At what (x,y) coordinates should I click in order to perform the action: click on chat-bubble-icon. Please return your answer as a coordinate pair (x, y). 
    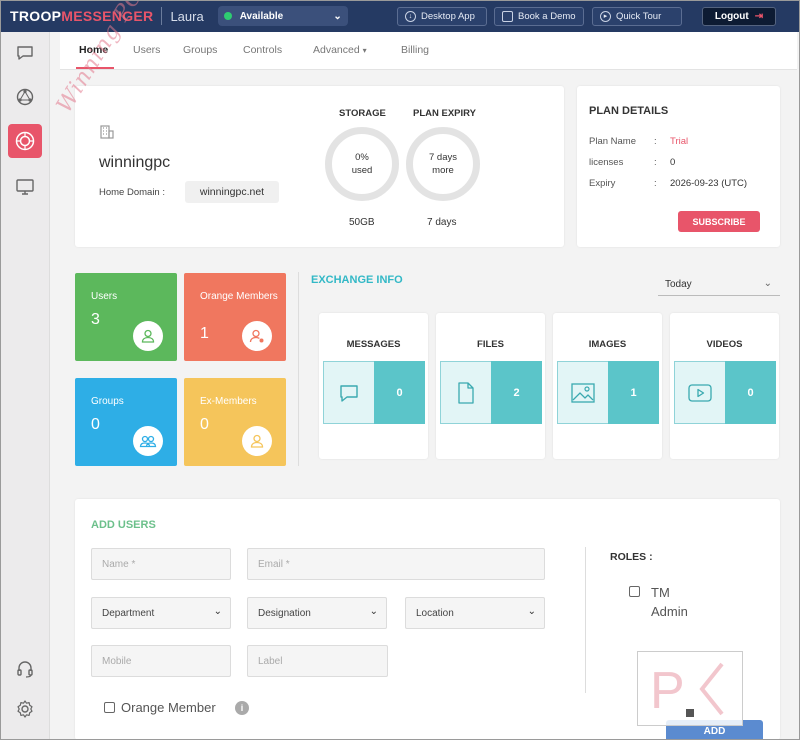
    Looking at the image, I should click on (25, 53).